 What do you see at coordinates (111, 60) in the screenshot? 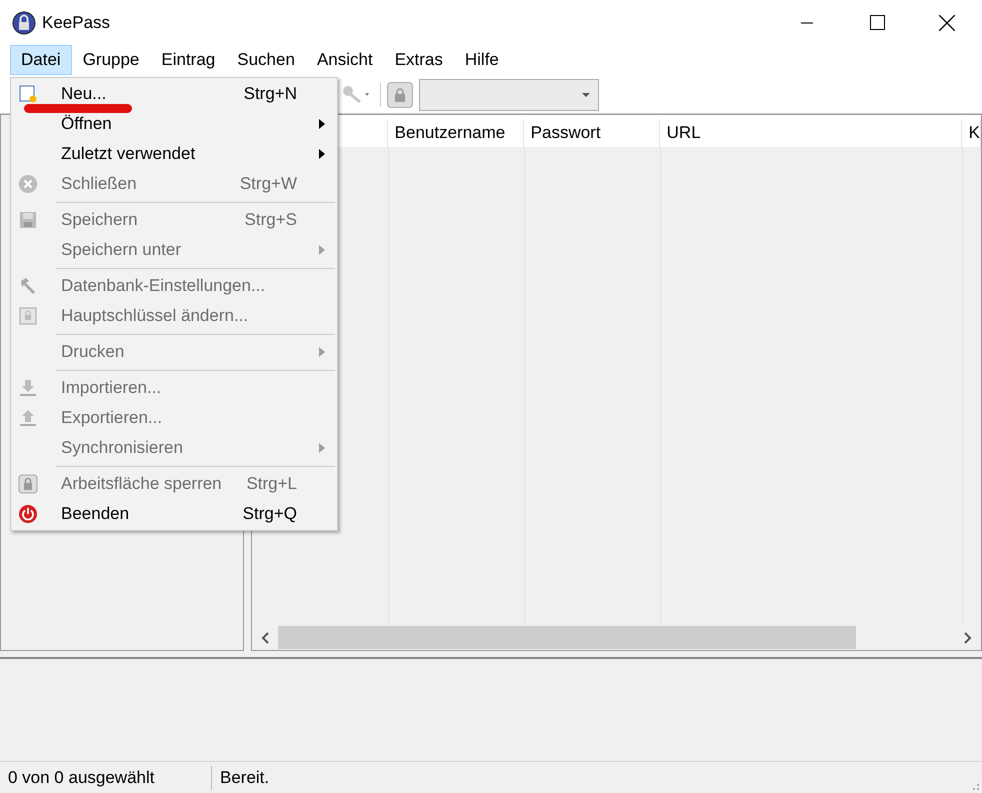
I see `menu-bar-item: Gruppe` at bounding box center [111, 60].